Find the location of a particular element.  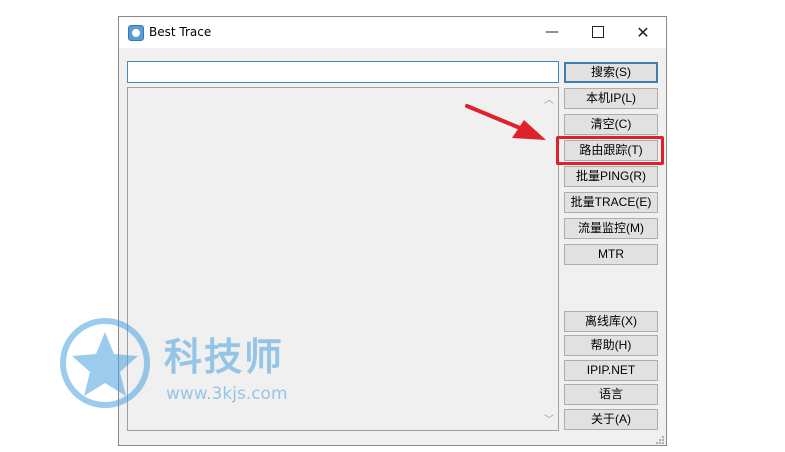

watermark: 科技师 www.3kjs.com is located at coordinates (205, 373).